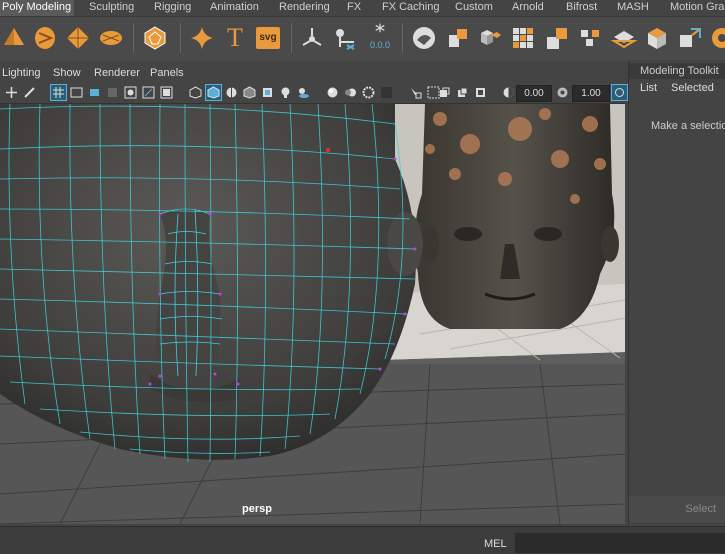 Image resolution: width=725 pixels, height=554 pixels. What do you see at coordinates (690, 38) in the screenshot?
I see `bevel-icon` at bounding box center [690, 38].